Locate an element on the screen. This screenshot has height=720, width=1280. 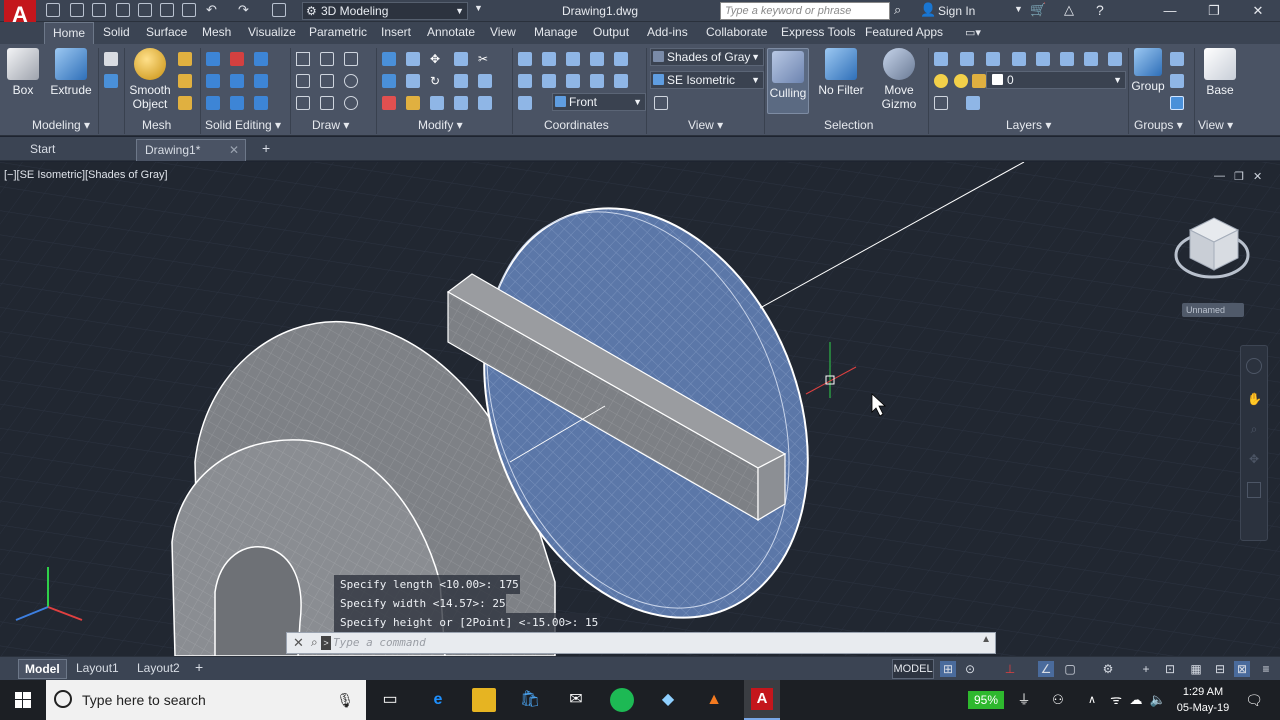
people-icon: ⚇ is located at coordinates (1058, 700).